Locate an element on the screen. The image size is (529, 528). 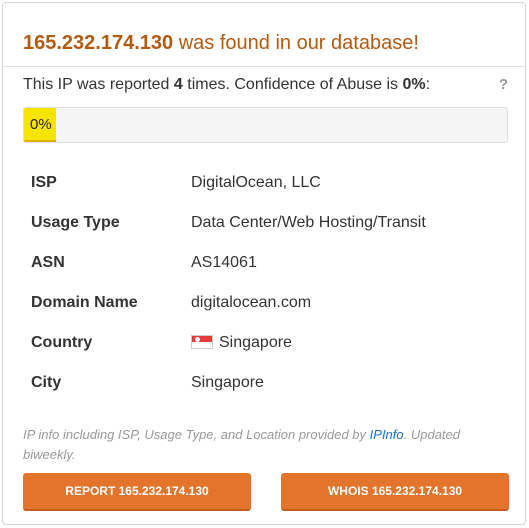
report-middle: times. Confidence of Abuse is is located at coordinates (292, 84).